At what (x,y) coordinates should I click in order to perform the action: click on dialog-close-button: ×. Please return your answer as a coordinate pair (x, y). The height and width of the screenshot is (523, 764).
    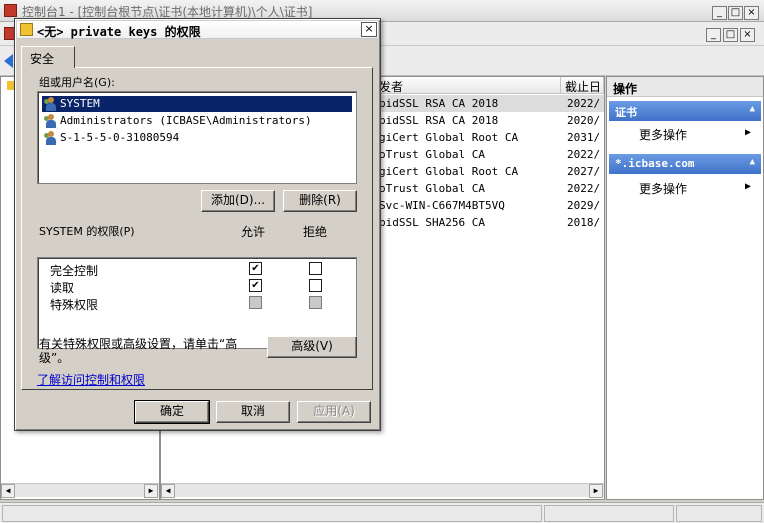
    Looking at the image, I should click on (369, 29).